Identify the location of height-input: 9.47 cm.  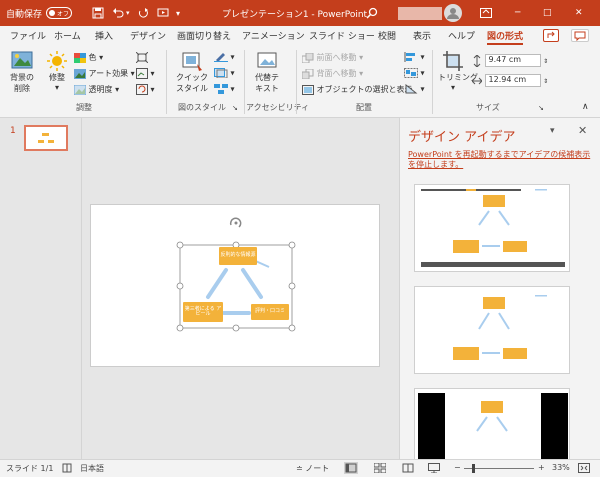
(512, 60).